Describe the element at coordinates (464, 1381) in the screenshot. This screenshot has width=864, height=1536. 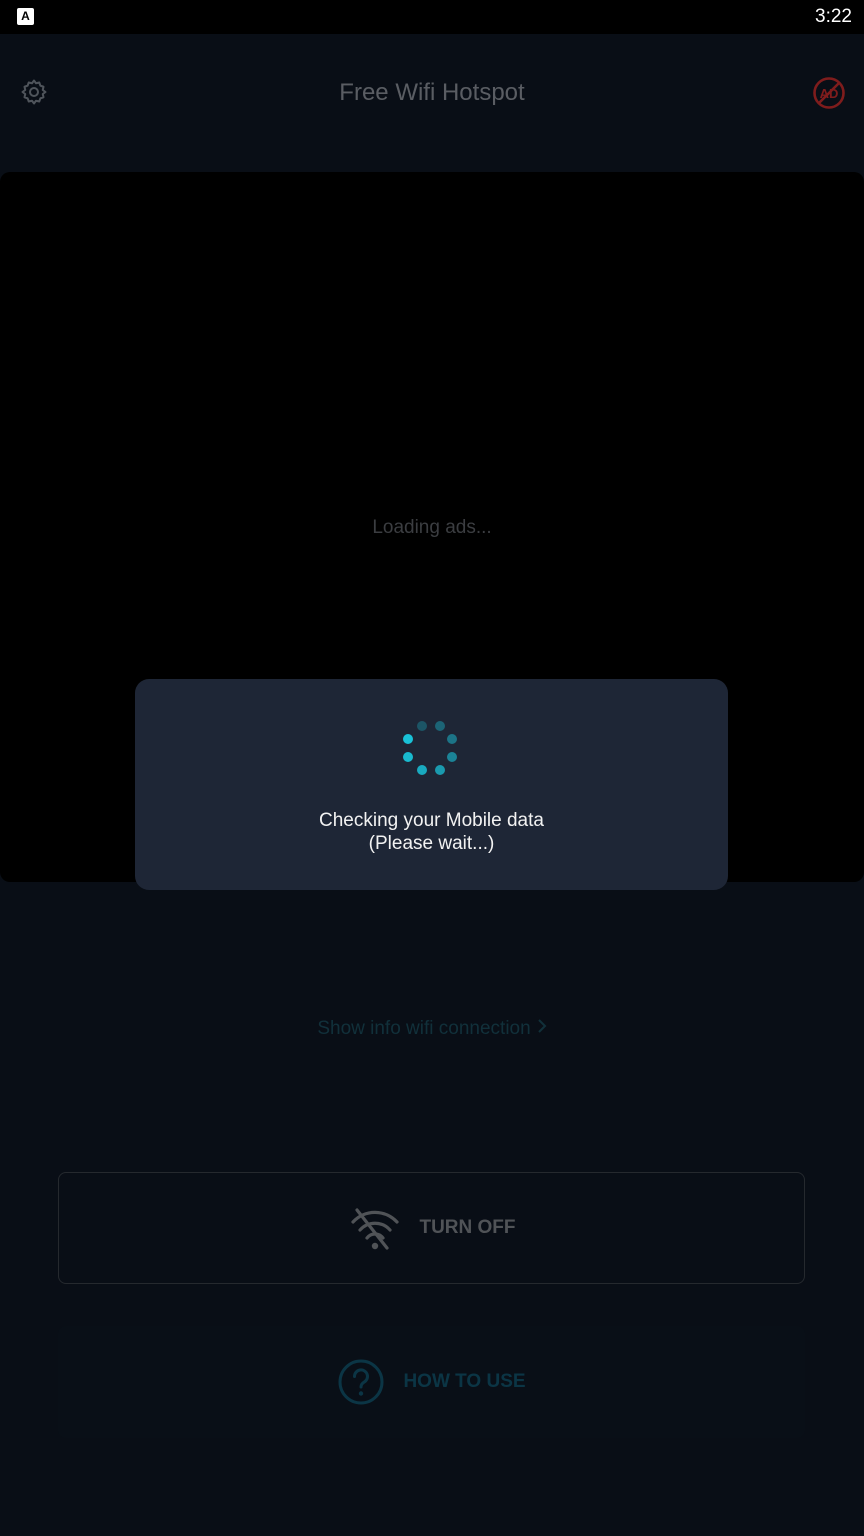
I see `how-to-use-label: HOW TO USE` at that location.